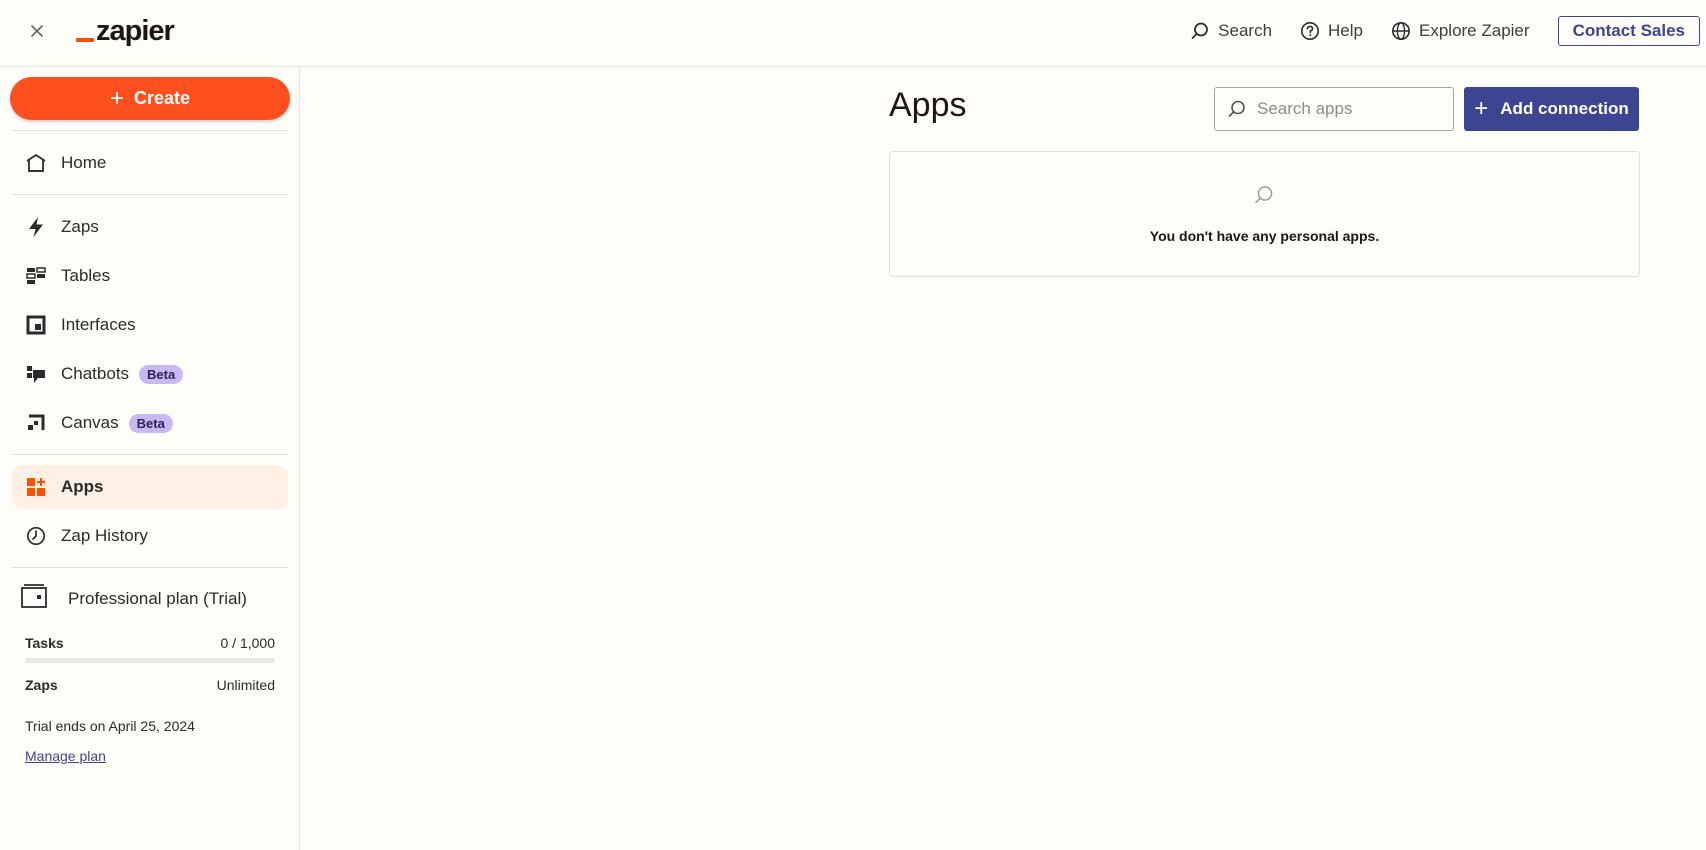 The height and width of the screenshot is (850, 1706). Describe the element at coordinates (150, 487) in the screenshot. I see `sidebar-item-apps: Apps` at that location.